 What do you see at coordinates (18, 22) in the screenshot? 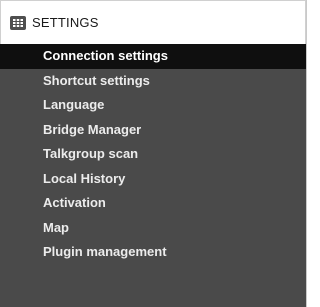
I see `settings-grid-icon` at bounding box center [18, 22].